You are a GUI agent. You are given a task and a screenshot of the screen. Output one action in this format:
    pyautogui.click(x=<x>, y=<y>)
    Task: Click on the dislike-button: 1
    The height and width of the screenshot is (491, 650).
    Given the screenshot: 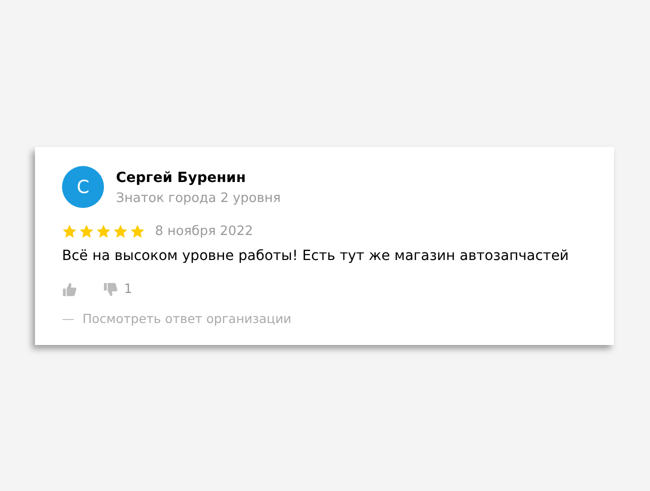 What is the action you would take?
    pyautogui.click(x=117, y=289)
    